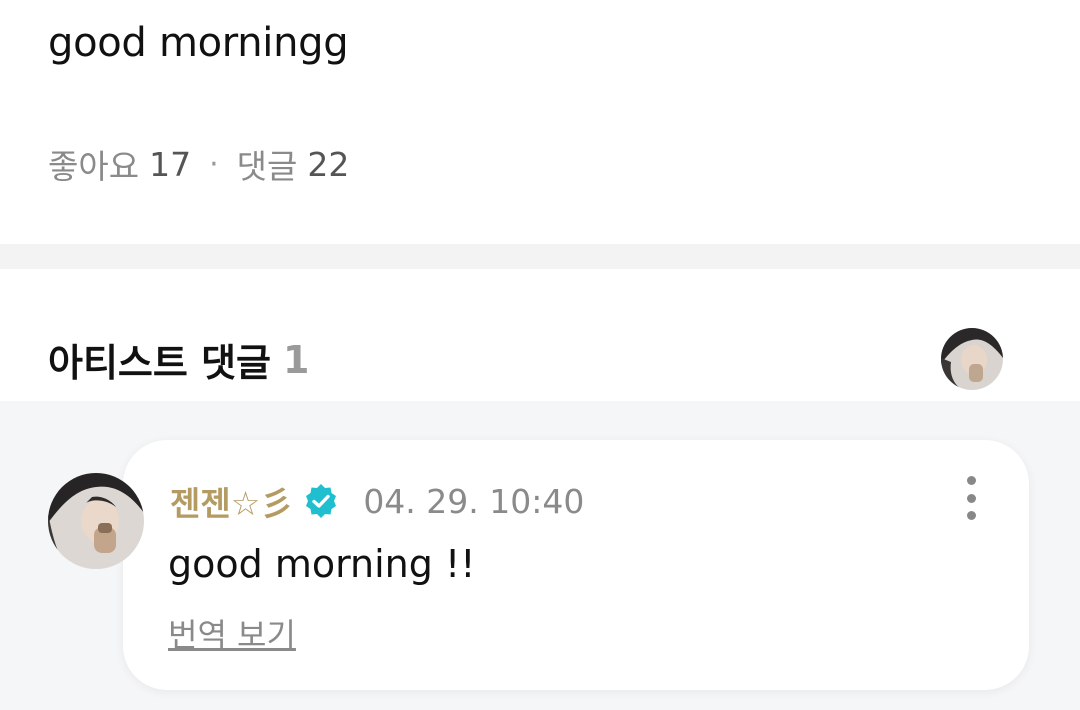 The height and width of the screenshot is (710, 1080). I want to click on artist-avatar-small, so click(972, 359).